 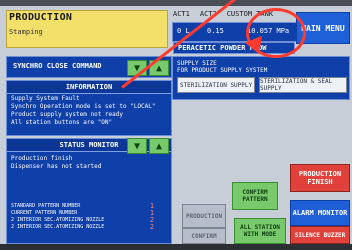 I want to click on supply-type-label: FOR PRODUCT SUPPLY SYSTEM, so click(x=222, y=70).